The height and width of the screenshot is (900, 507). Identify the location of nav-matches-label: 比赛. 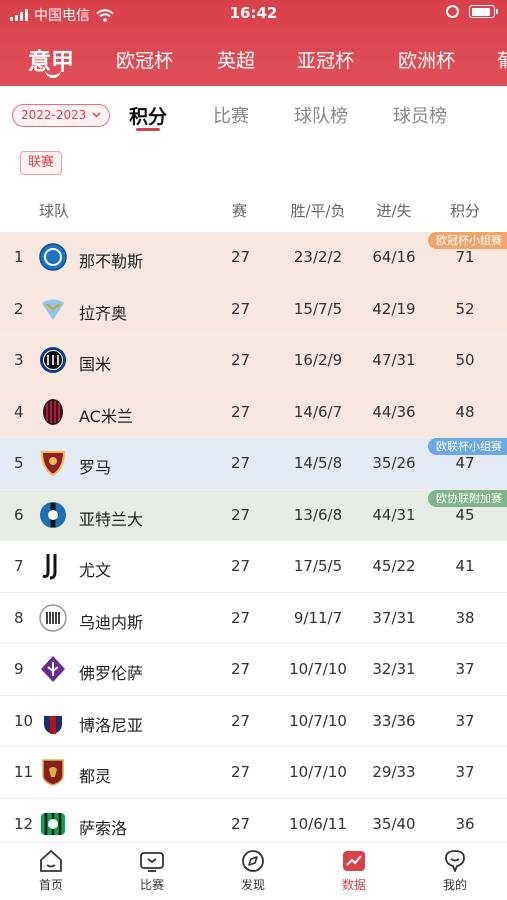
(151, 885).